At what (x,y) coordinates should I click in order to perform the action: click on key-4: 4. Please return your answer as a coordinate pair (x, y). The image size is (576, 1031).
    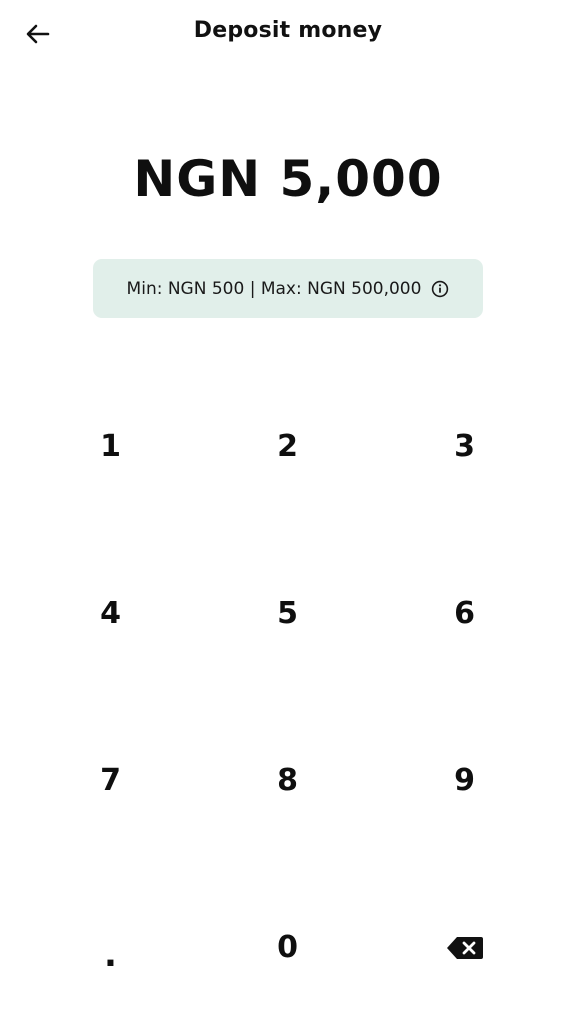
    Looking at the image, I should click on (110, 613).